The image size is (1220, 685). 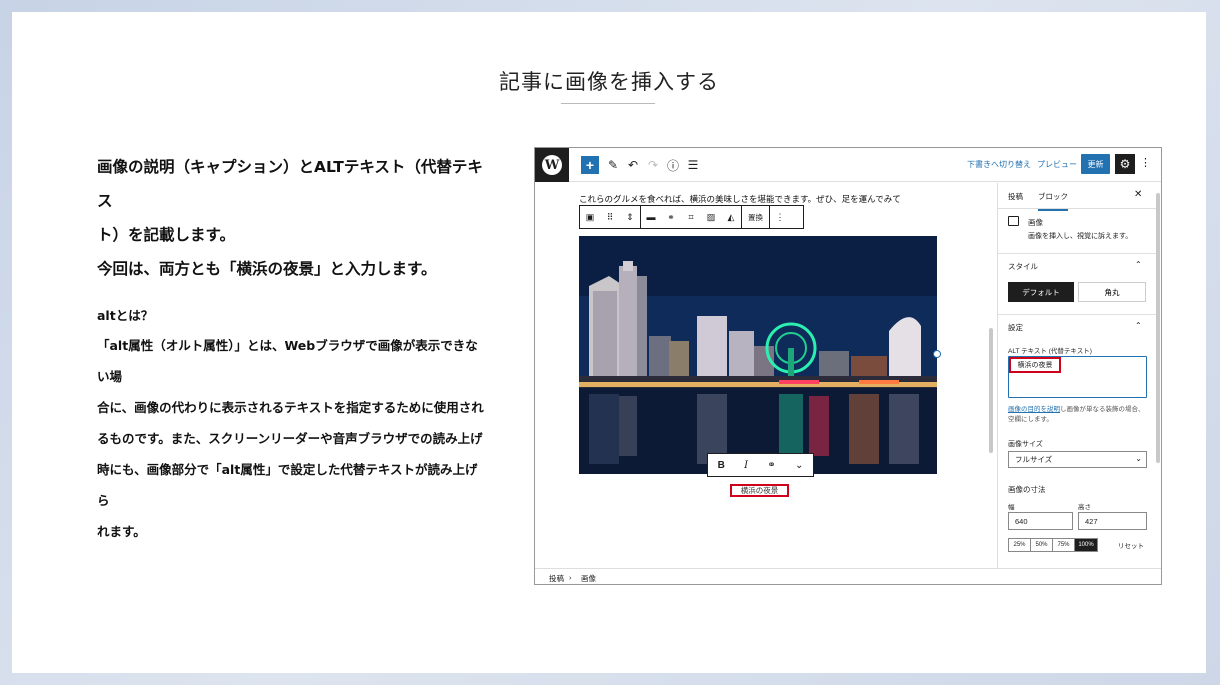 I want to click on alt-text-label: ALT テキスト (代替テキスト), so click(x=1050, y=351).